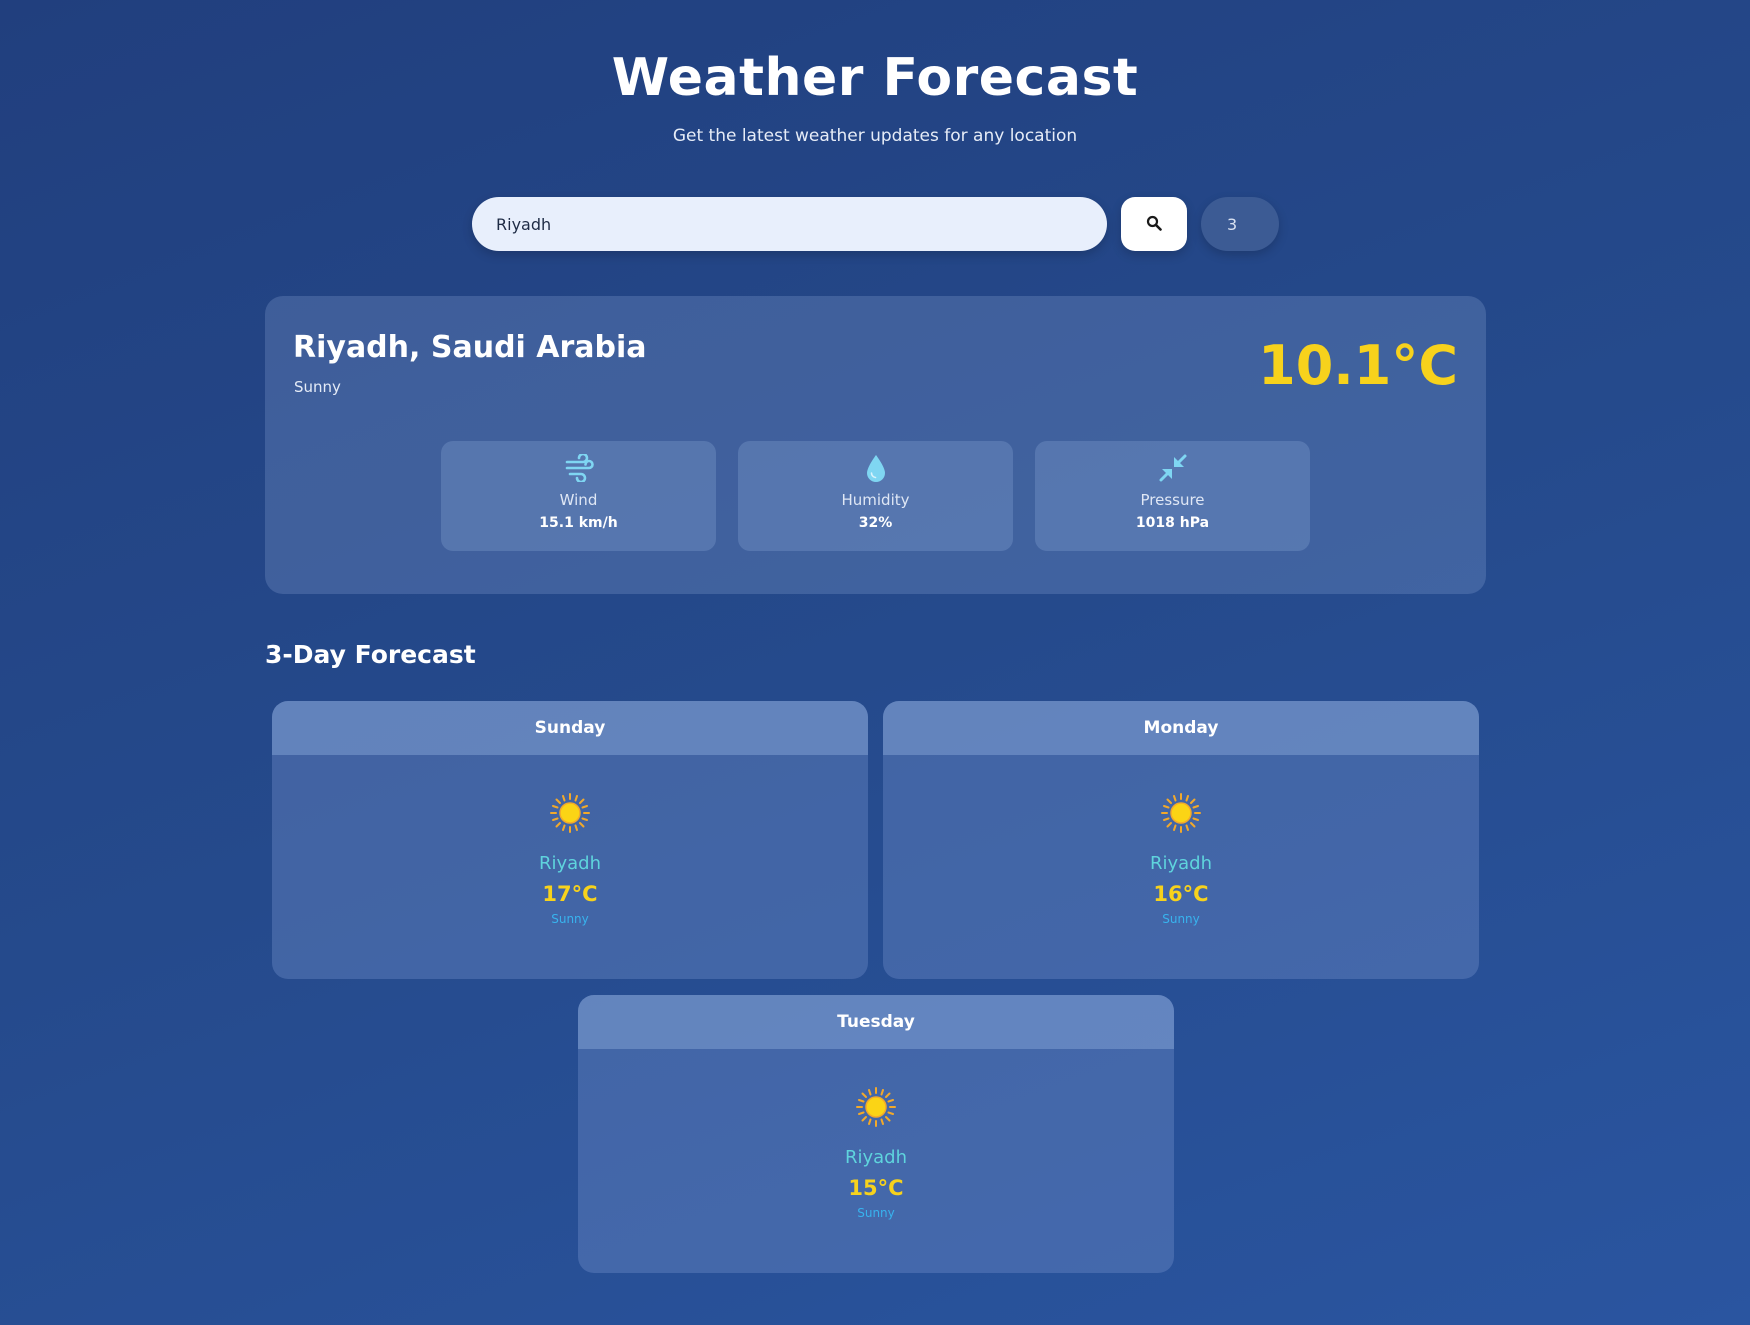 The image size is (1750, 1325). I want to click on stat-wind: Wind 15.1 km/h, so click(578, 496).